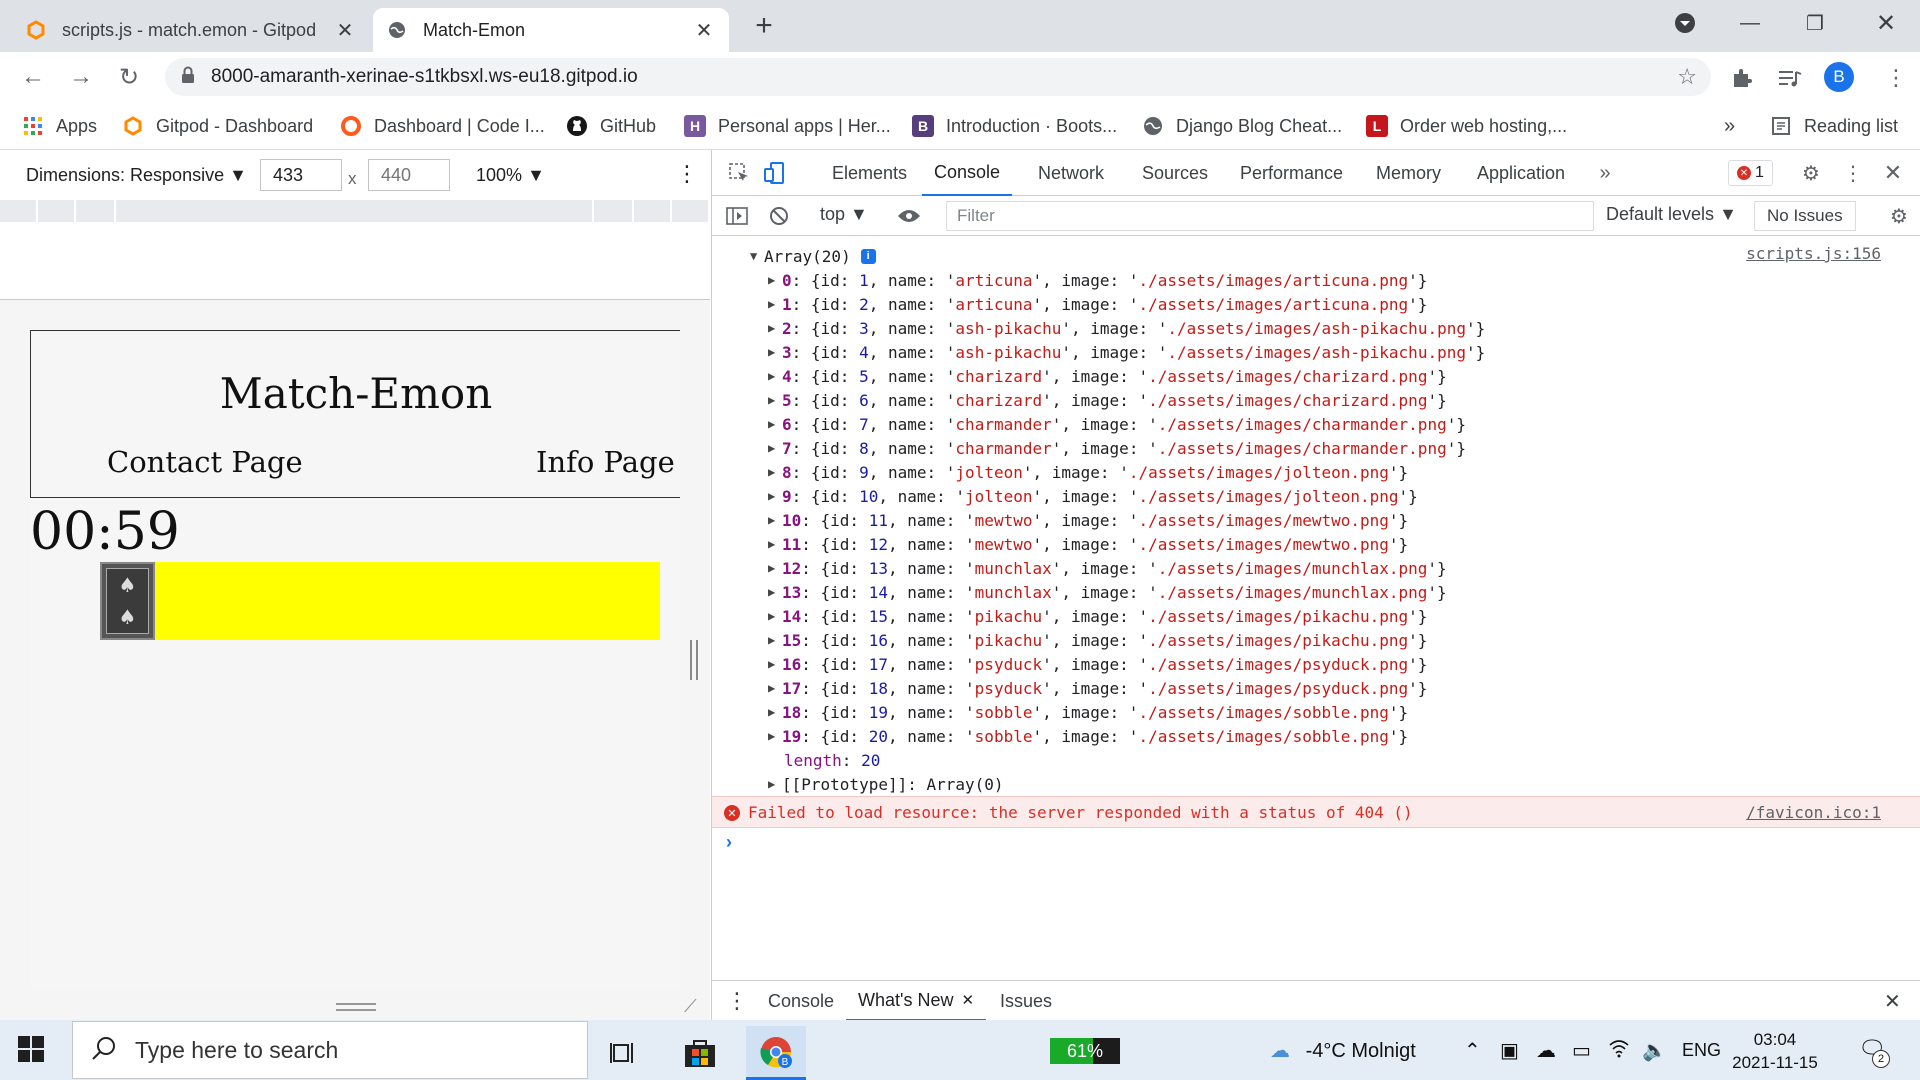 The height and width of the screenshot is (1080, 1920). I want to click on source-link: scripts.js:156, so click(1813, 253).